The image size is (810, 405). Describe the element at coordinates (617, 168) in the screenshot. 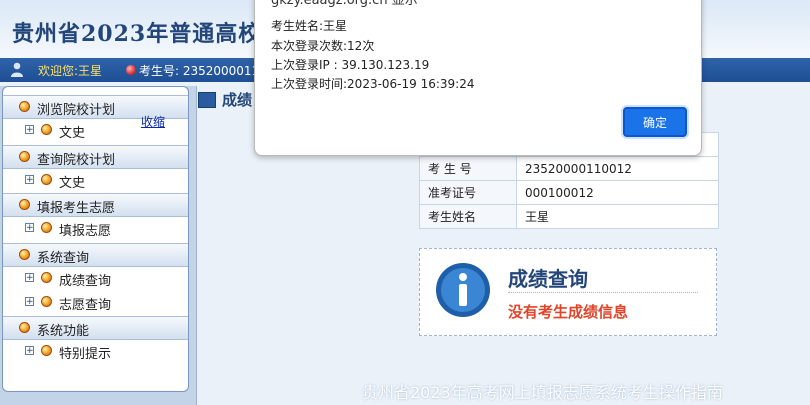

I see `table-cell-value: 23520000110012` at that location.